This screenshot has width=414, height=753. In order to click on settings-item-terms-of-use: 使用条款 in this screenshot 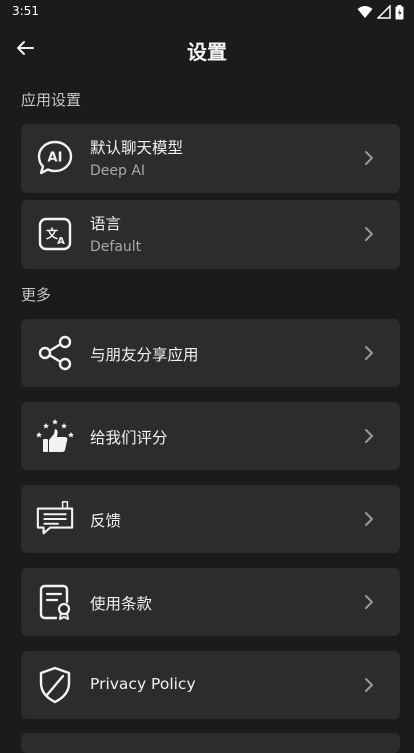, I will do `click(210, 602)`.